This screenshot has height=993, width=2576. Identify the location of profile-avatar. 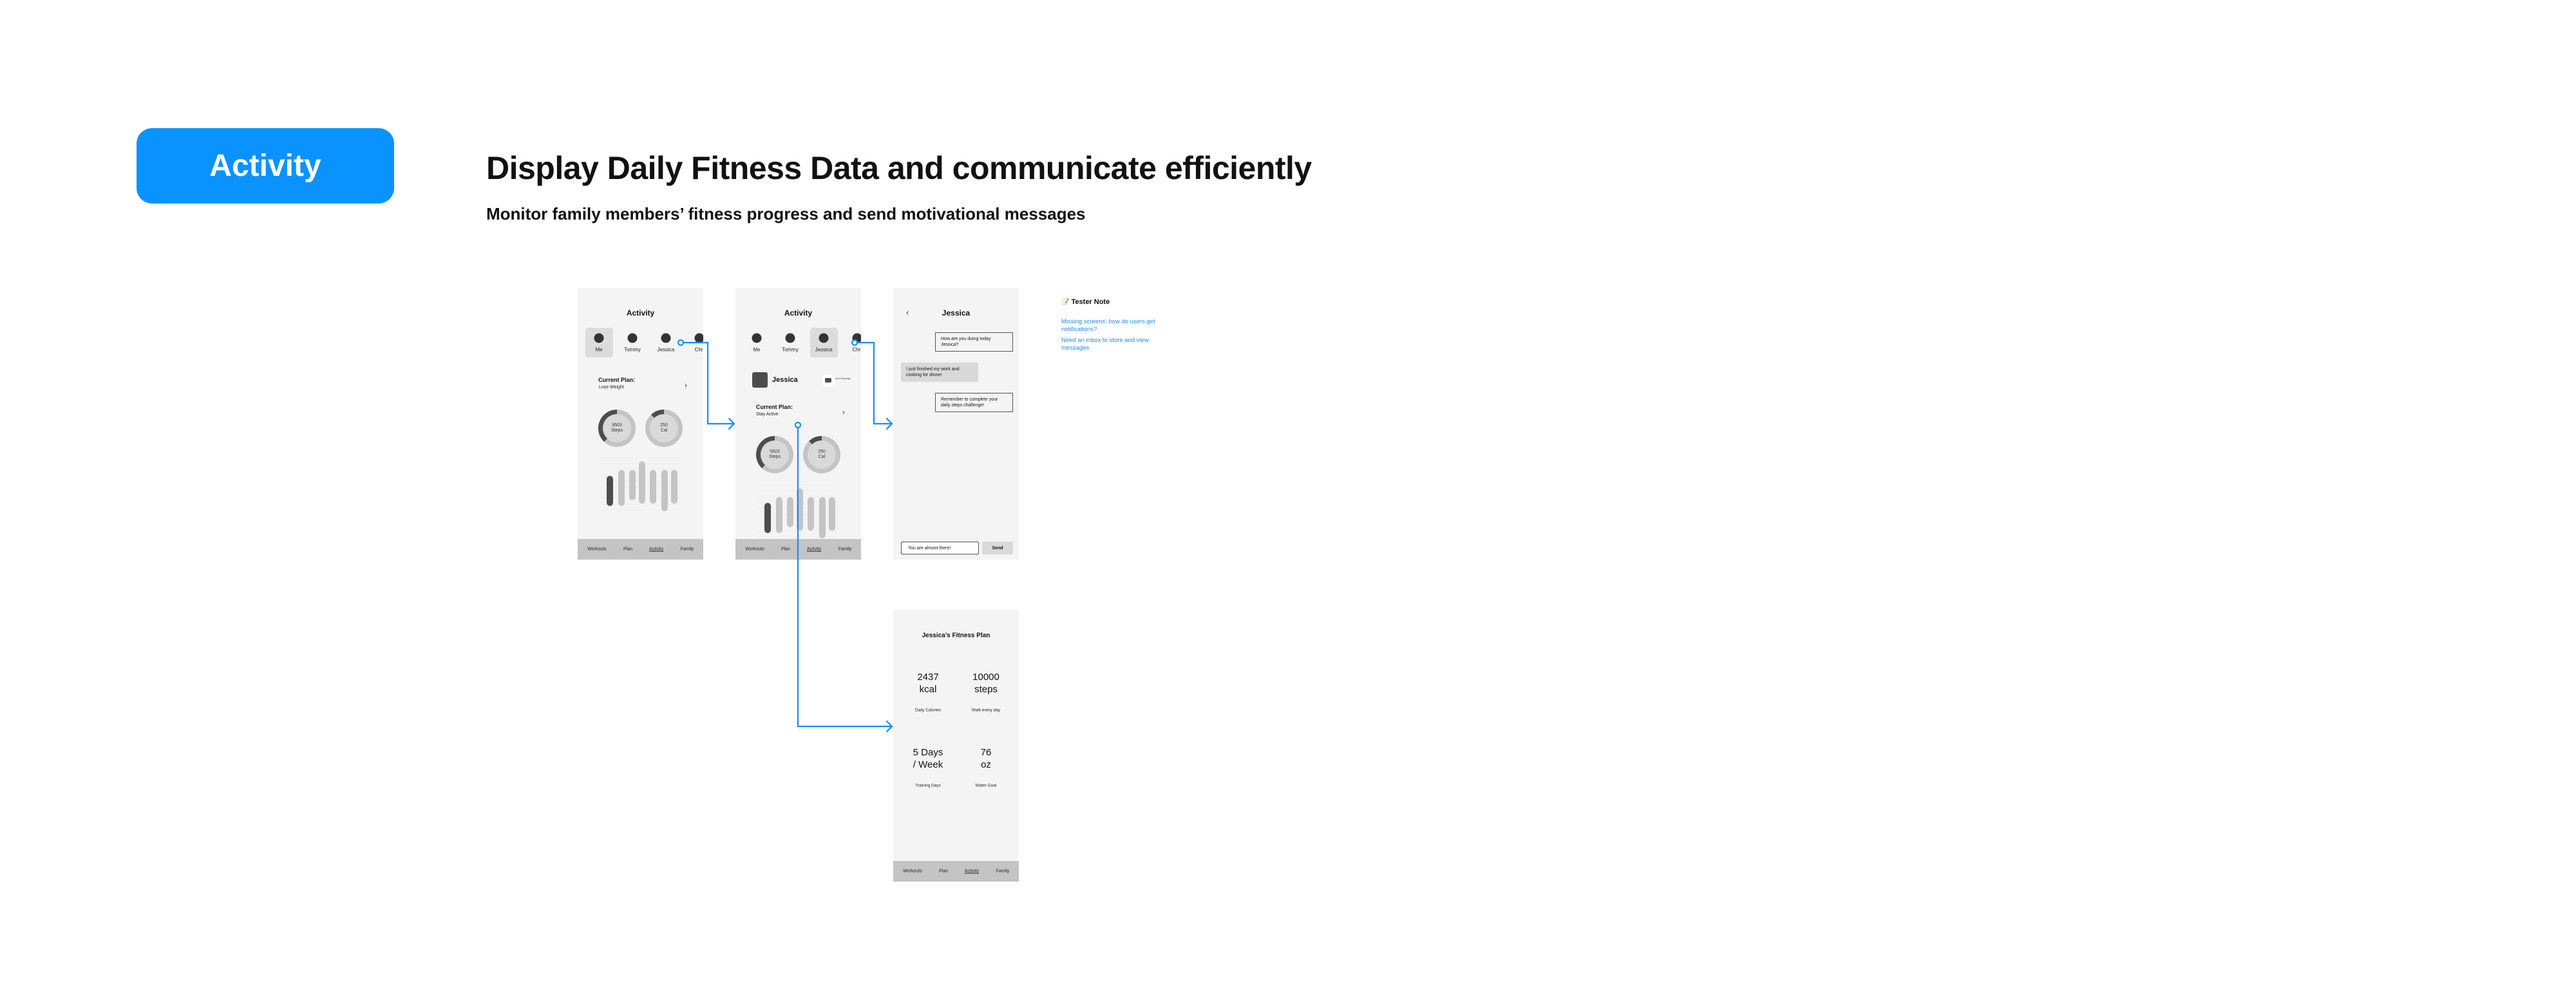
(760, 380).